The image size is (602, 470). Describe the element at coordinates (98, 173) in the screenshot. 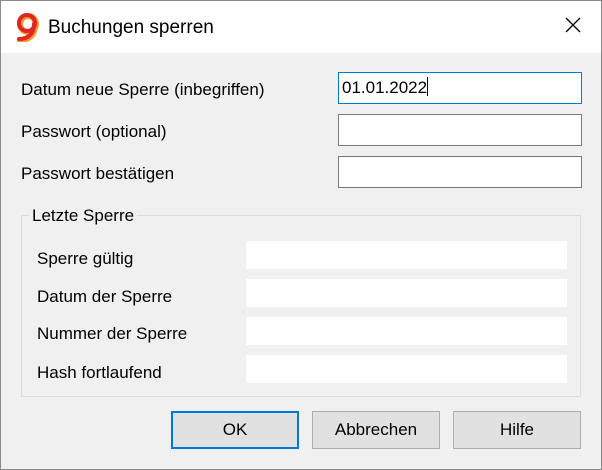

I see `confirm-password-label: Passwort bestätigen` at that location.